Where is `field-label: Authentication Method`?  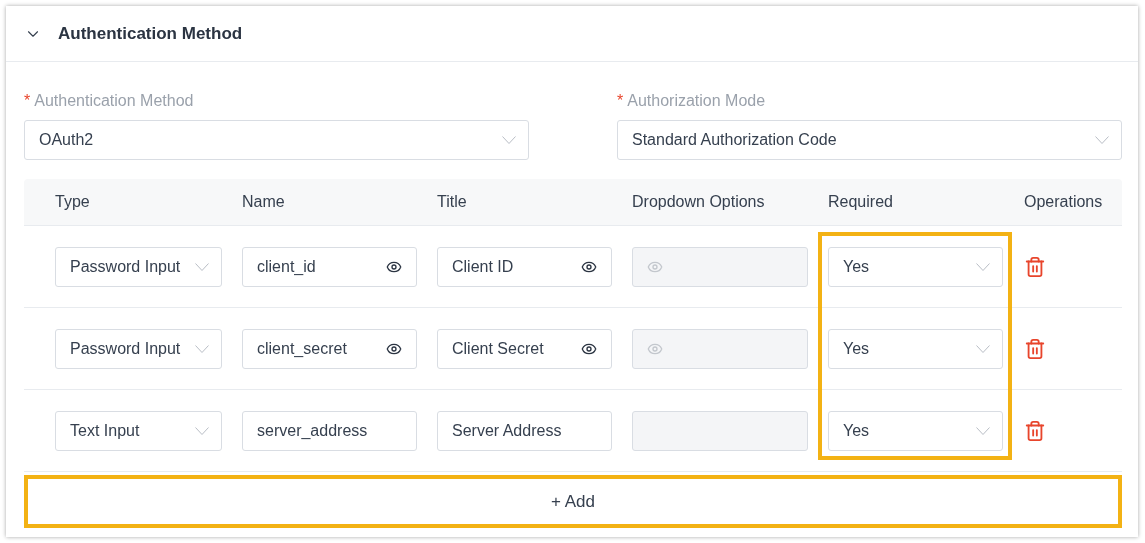 field-label: Authentication Method is located at coordinates (114, 101).